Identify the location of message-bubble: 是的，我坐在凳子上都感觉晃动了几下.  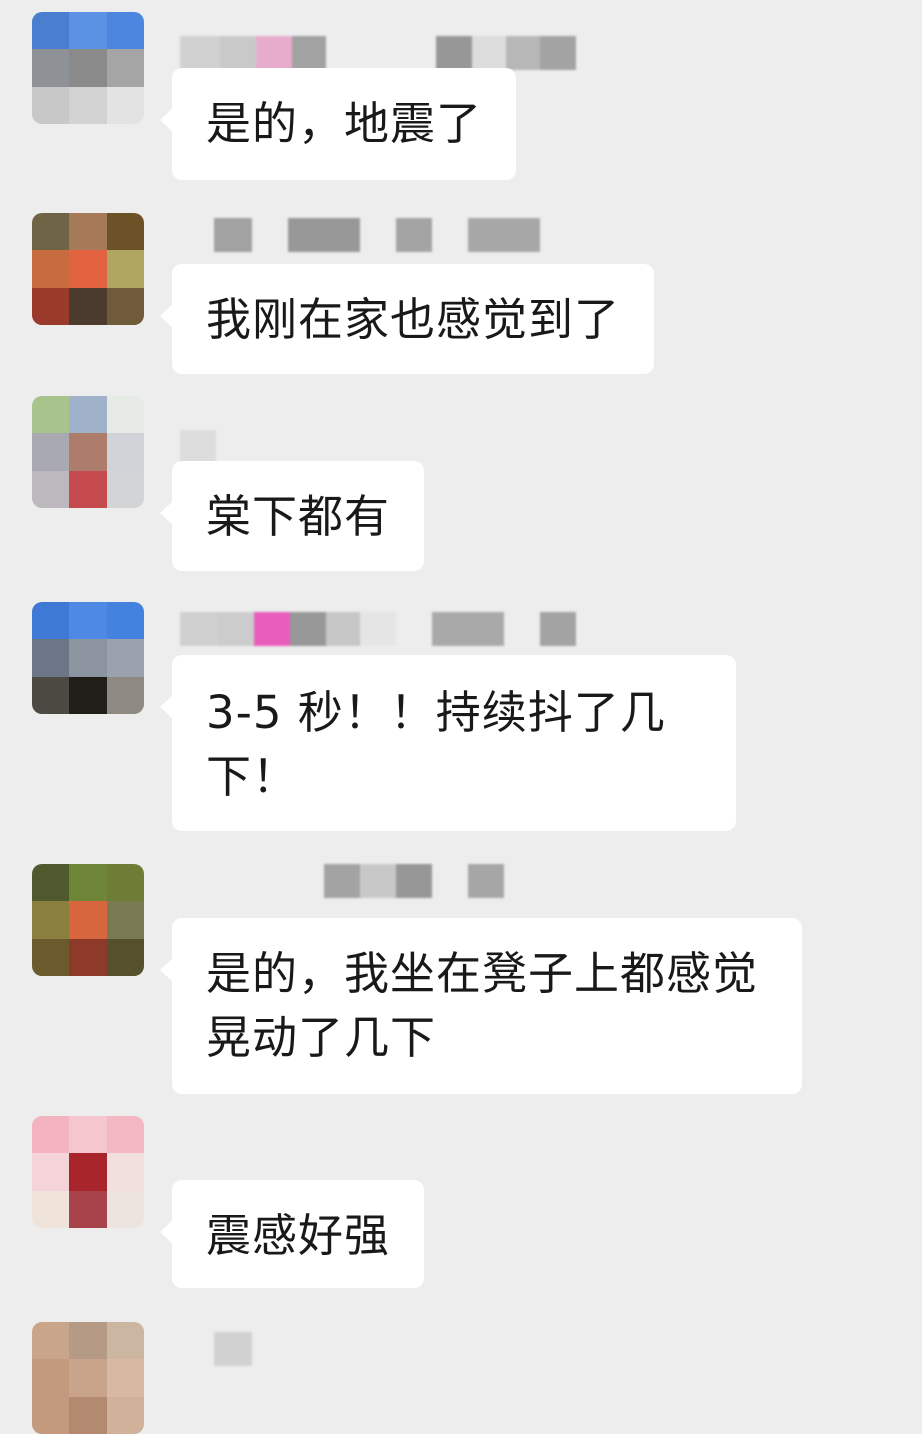
(481, 1006).